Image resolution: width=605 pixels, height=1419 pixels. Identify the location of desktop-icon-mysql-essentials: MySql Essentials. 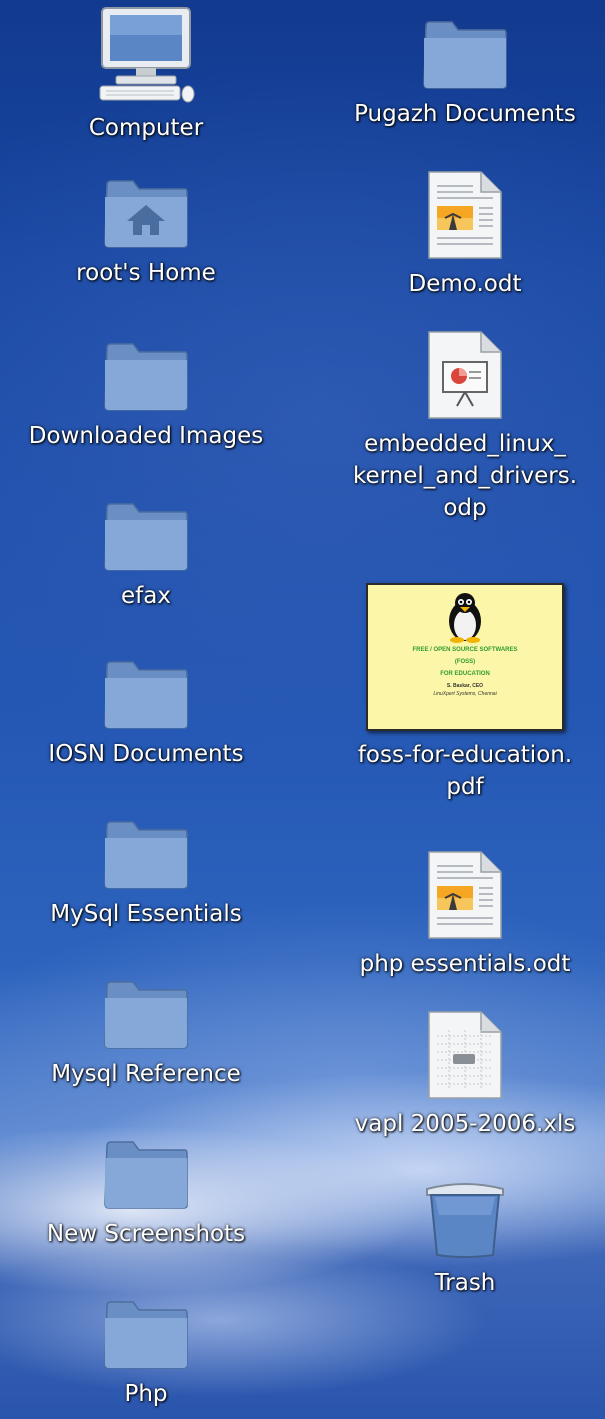
(146, 874).